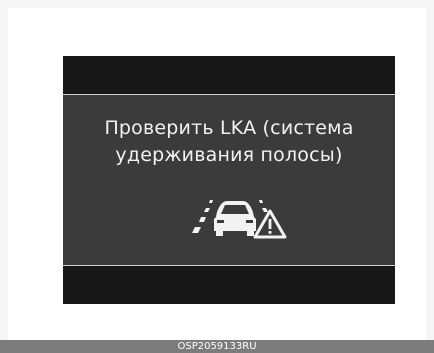 This screenshot has width=434, height=353. What do you see at coordinates (270, 224) in the screenshot?
I see `warning-triangle-icon` at bounding box center [270, 224].